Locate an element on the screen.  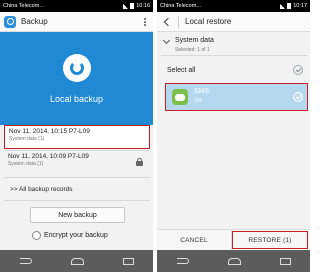
group-title: System data is located at coordinates (194, 40).